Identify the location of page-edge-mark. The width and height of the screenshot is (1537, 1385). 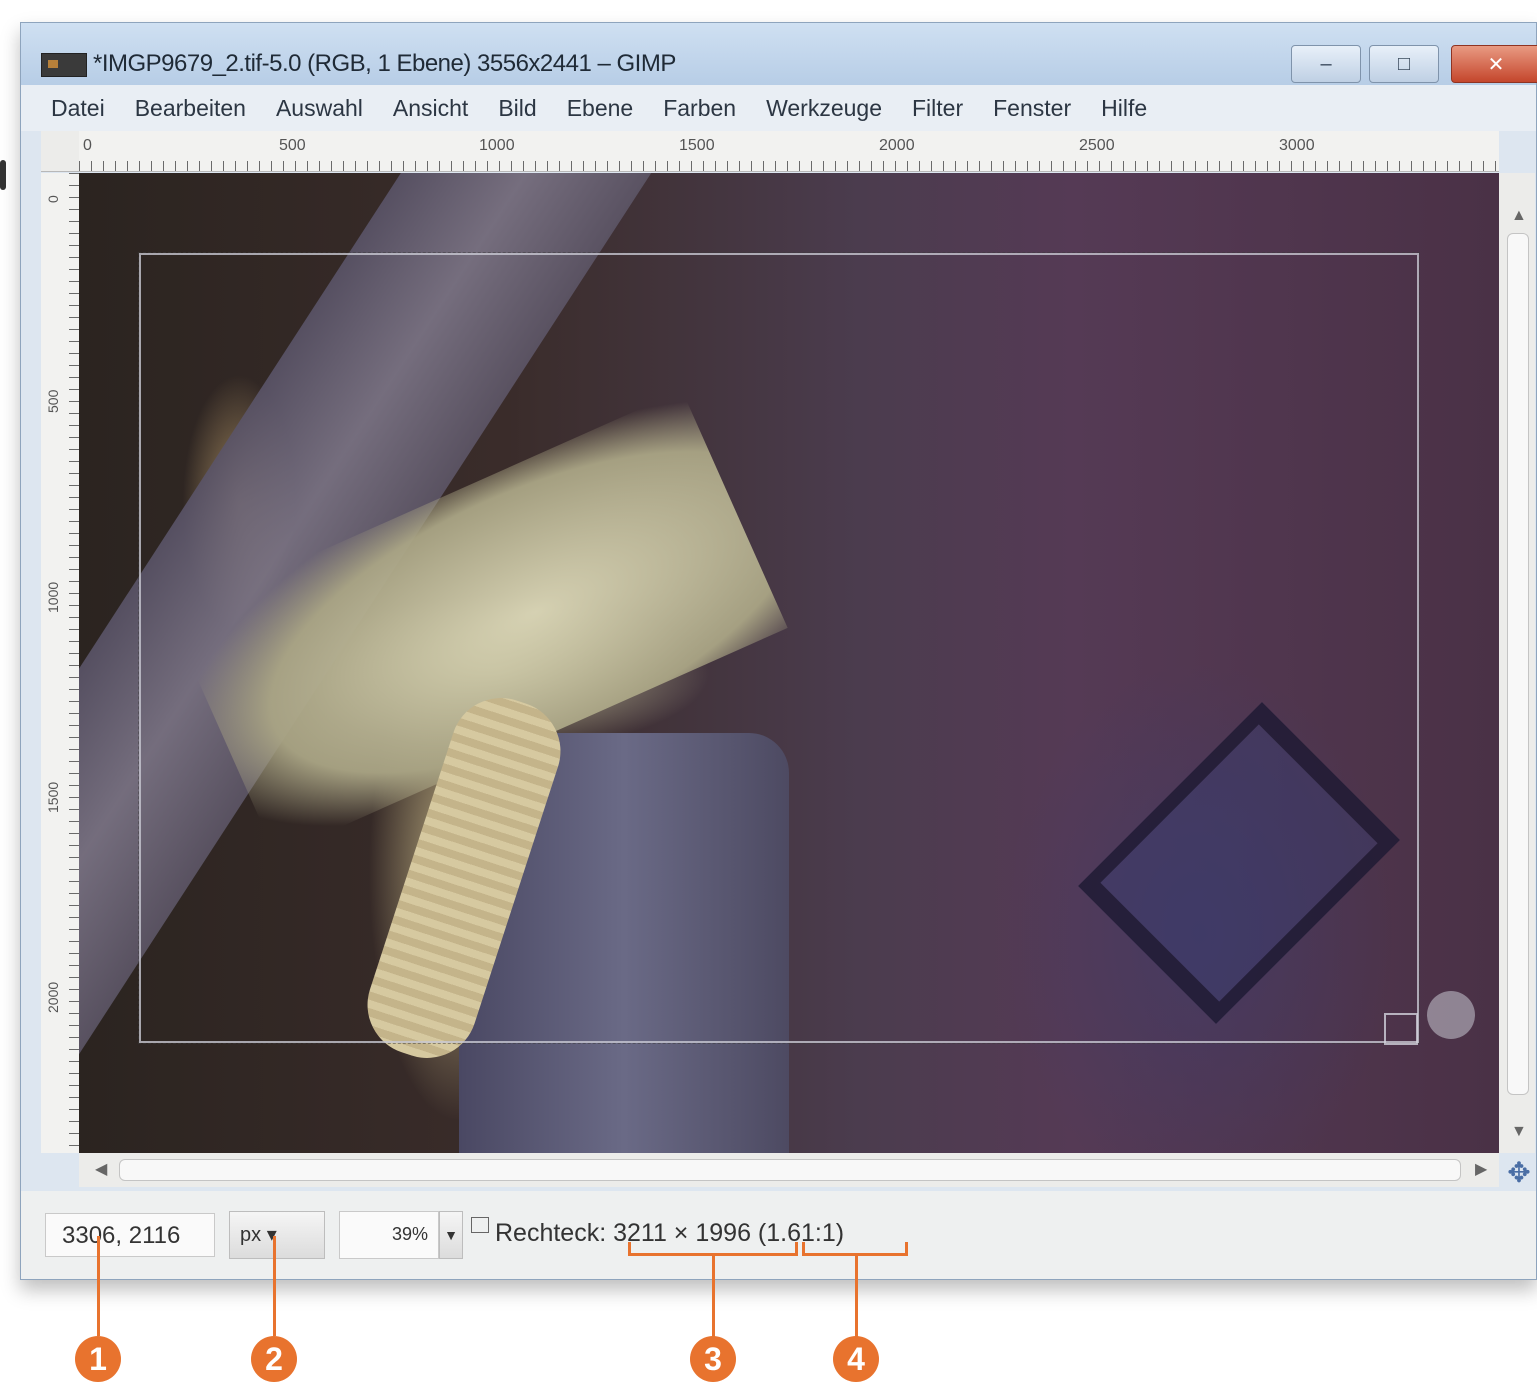
(3, 175).